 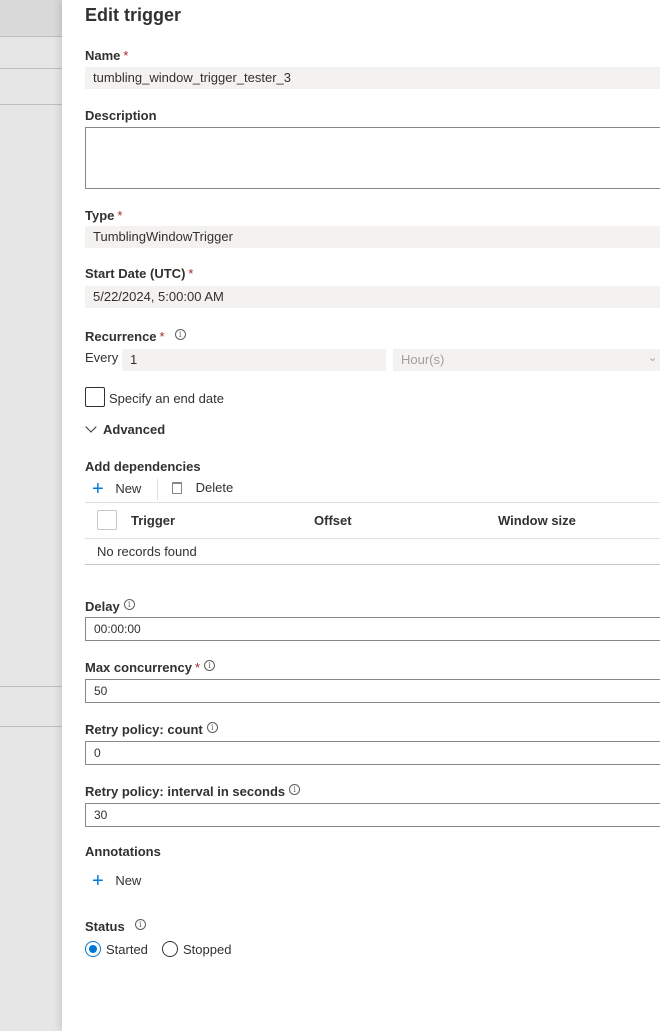 I want to click on panel-title: Edit trigger, so click(x=133, y=15).